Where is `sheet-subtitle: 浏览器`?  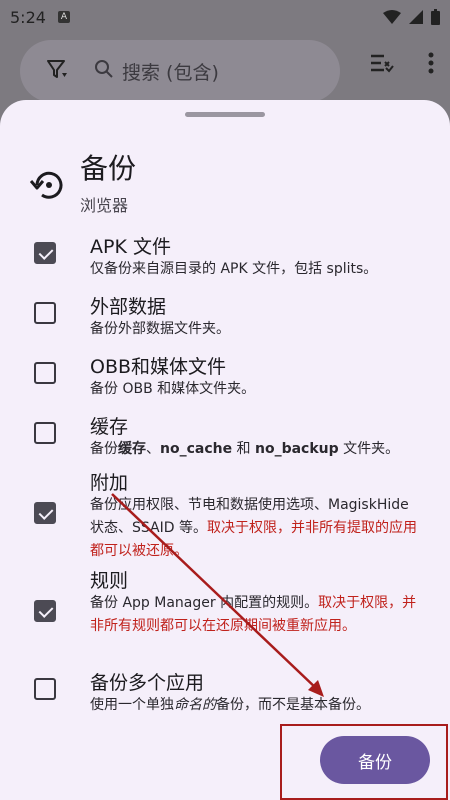 sheet-subtitle: 浏览器 is located at coordinates (104, 205).